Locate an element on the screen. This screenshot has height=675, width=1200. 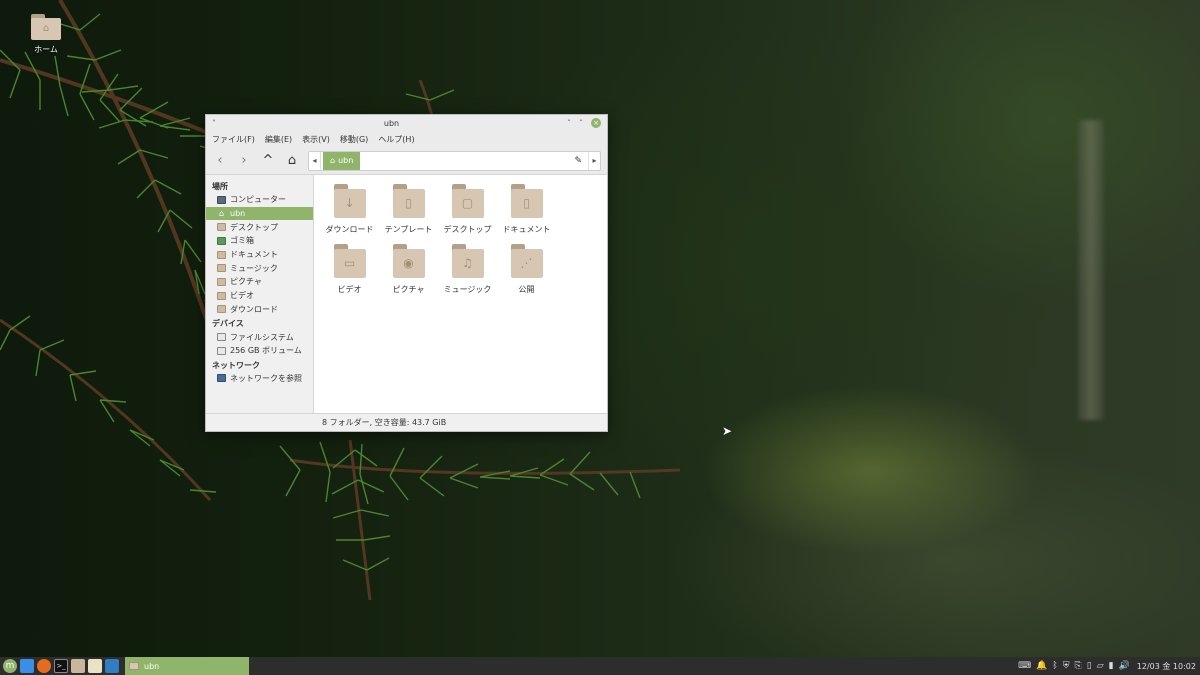
desktop-home-label: ホーム is located at coordinates (46, 49).